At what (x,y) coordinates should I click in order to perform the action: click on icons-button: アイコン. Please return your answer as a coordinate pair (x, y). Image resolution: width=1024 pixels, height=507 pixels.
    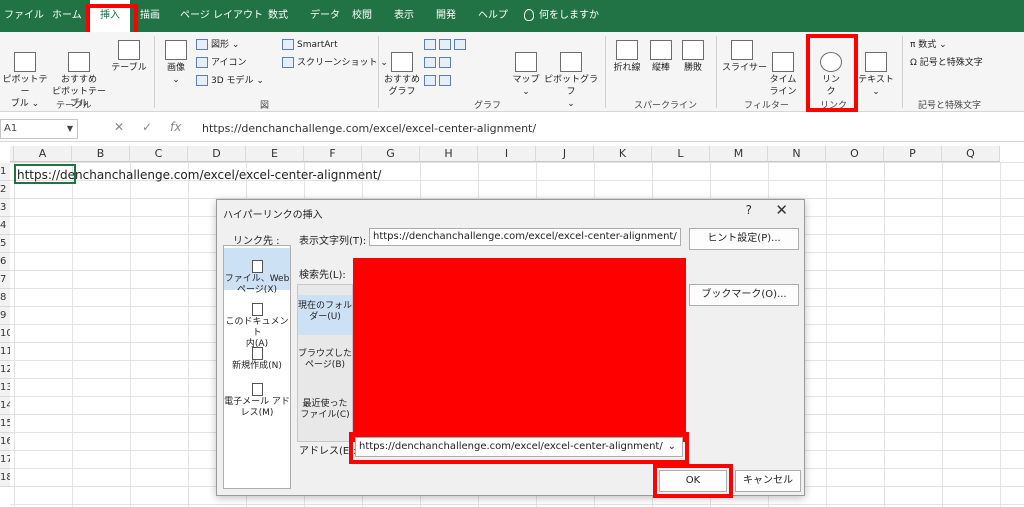
    Looking at the image, I should click on (221, 63).